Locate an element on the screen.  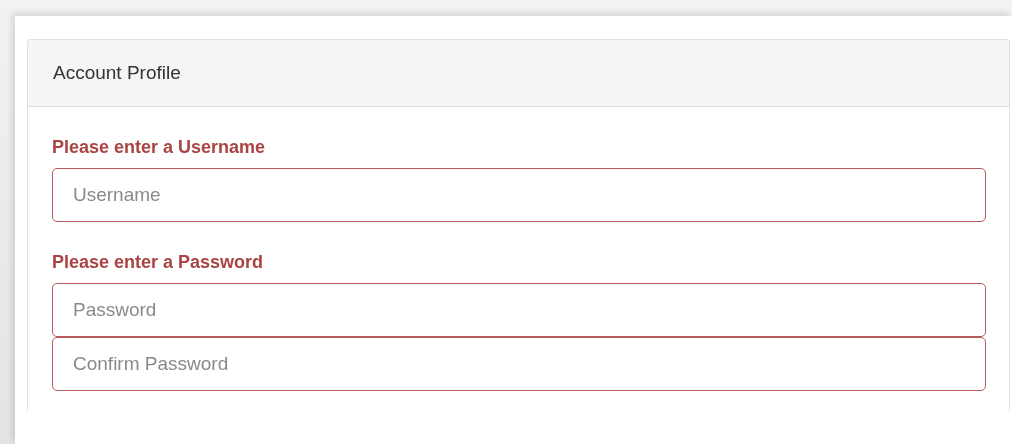
validation-message: Please enter a Username is located at coordinates (159, 147).